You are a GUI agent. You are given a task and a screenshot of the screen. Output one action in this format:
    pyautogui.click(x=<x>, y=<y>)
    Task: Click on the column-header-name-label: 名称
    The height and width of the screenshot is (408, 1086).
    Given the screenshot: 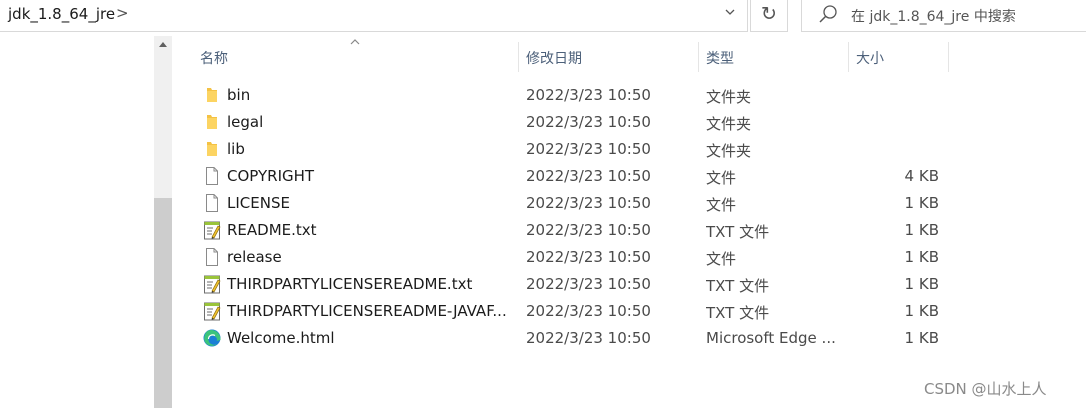 What is the action you would take?
    pyautogui.click(x=214, y=59)
    